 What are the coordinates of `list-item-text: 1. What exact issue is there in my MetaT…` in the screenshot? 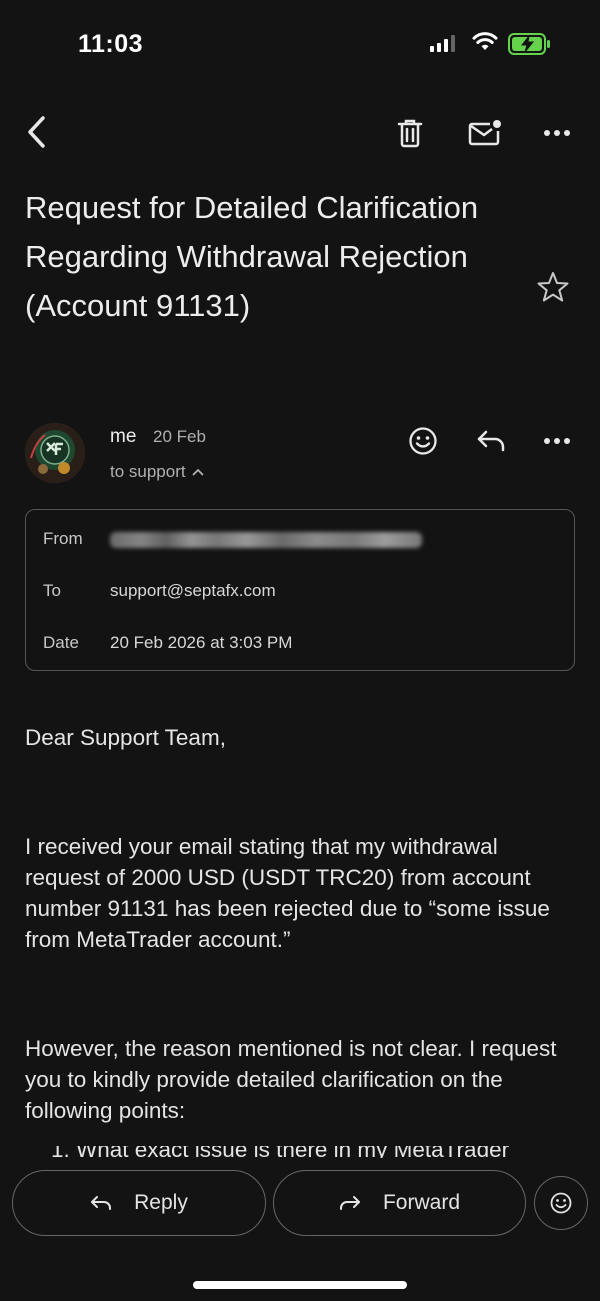 It's located at (300, 1152).